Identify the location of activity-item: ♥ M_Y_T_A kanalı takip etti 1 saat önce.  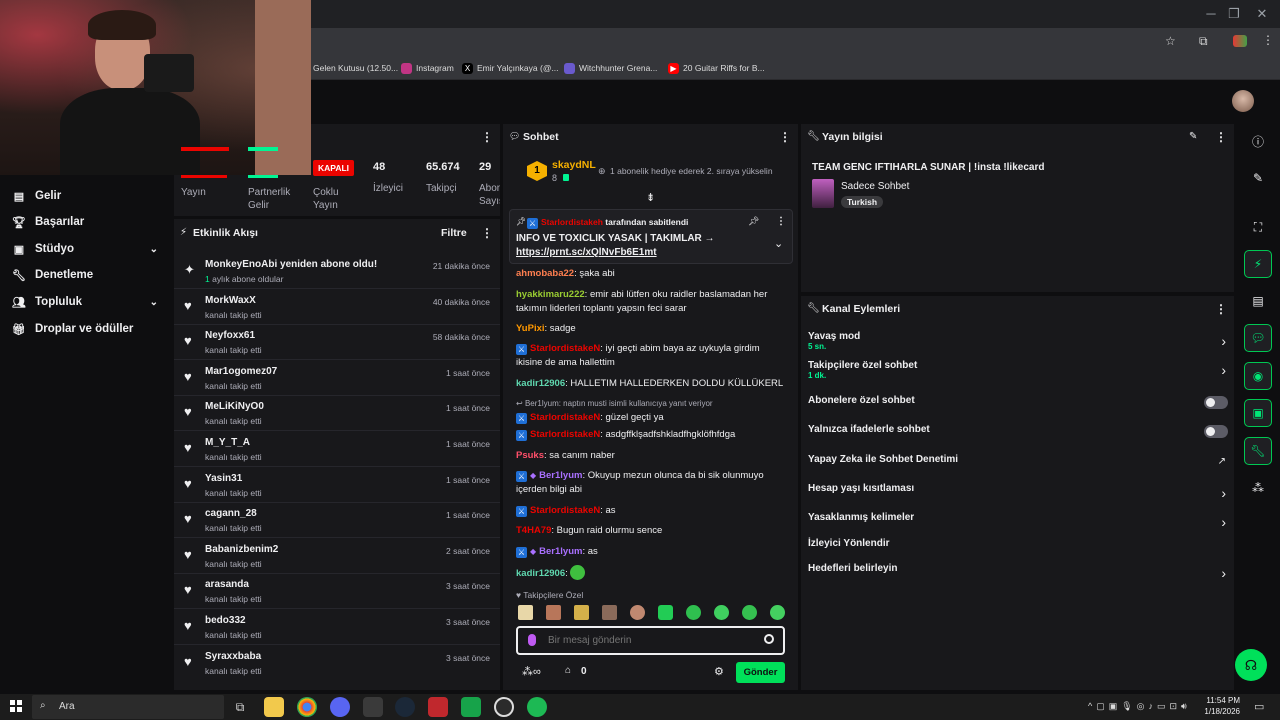
(337, 449).